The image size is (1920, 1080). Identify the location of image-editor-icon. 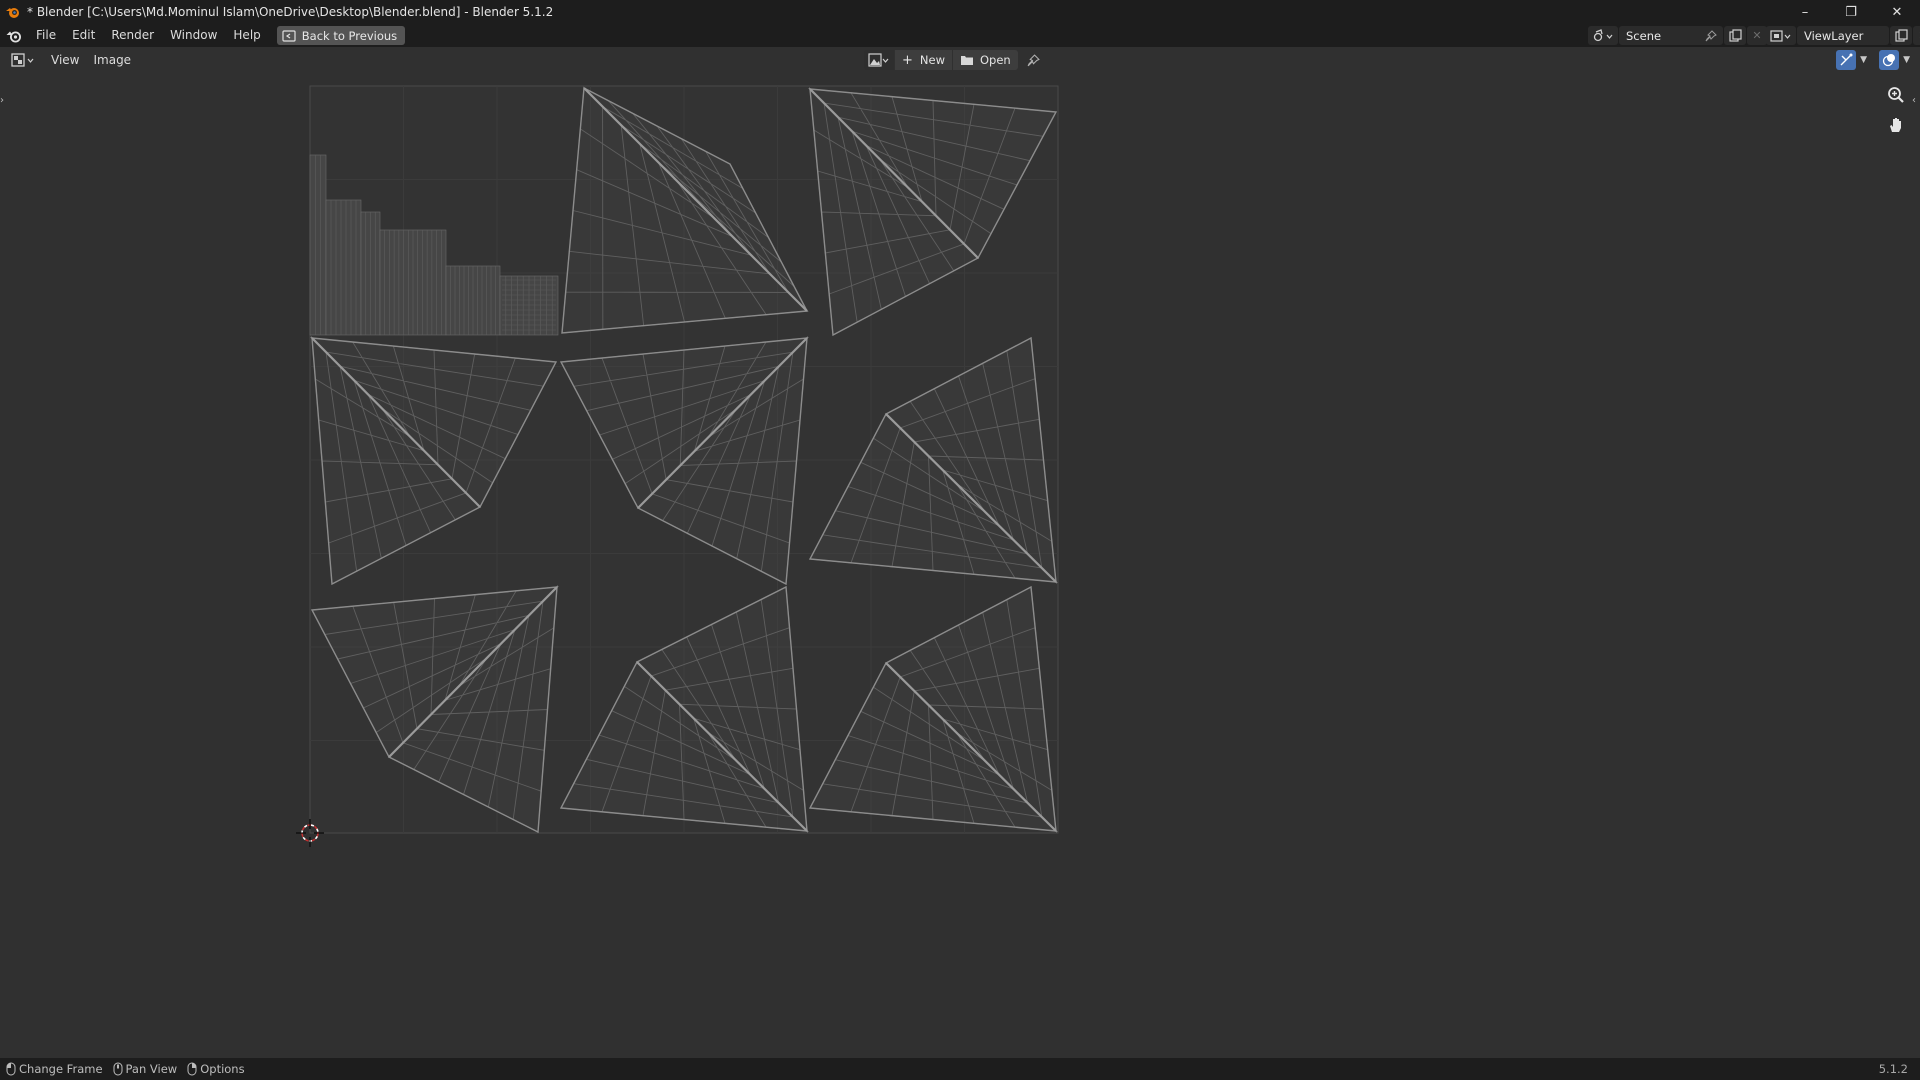
(22, 60).